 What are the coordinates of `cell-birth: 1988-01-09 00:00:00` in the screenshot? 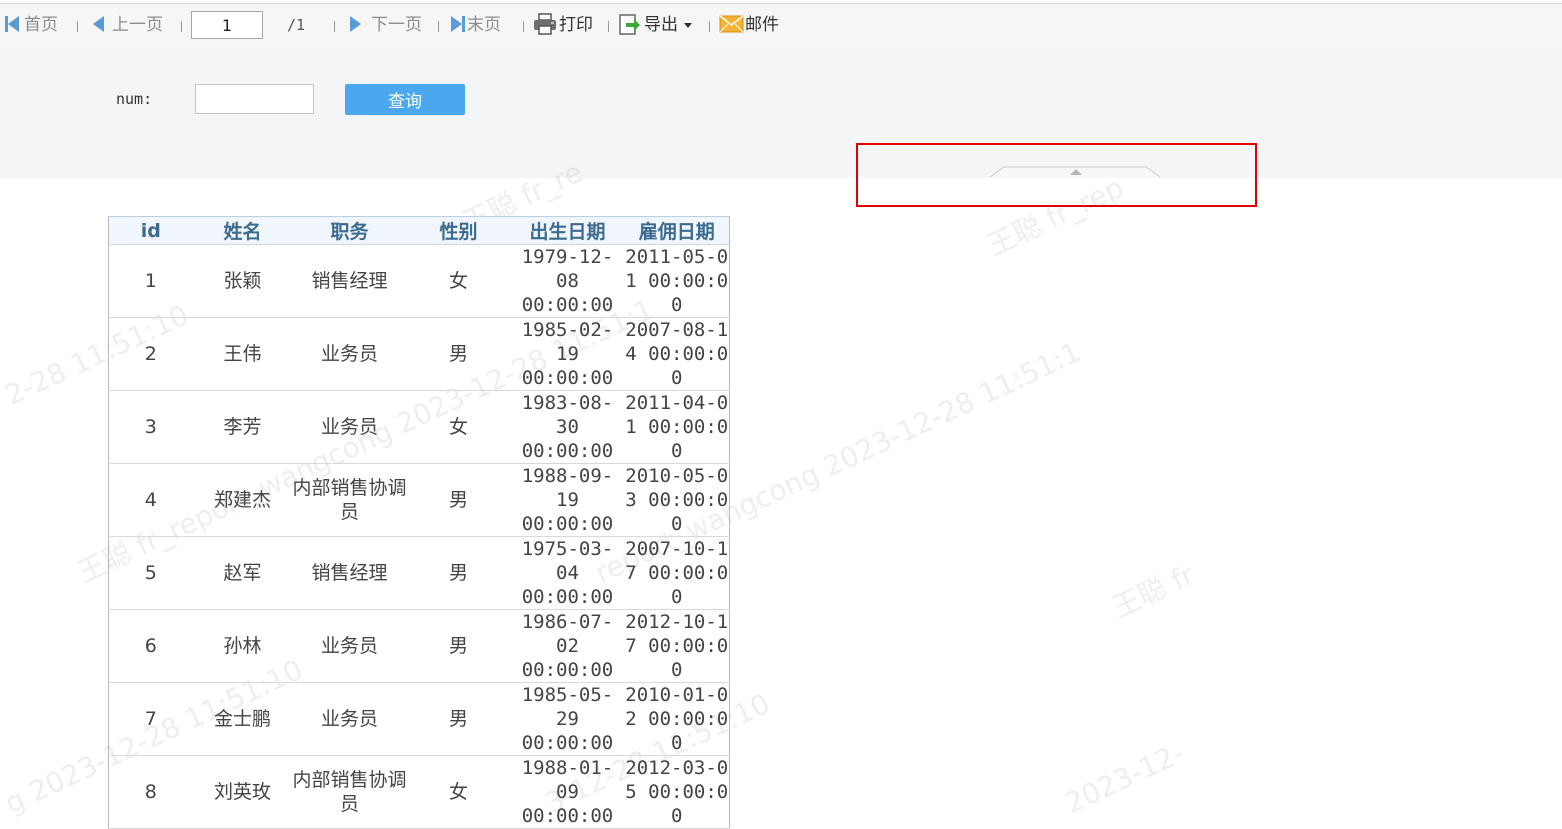 It's located at (567, 792).